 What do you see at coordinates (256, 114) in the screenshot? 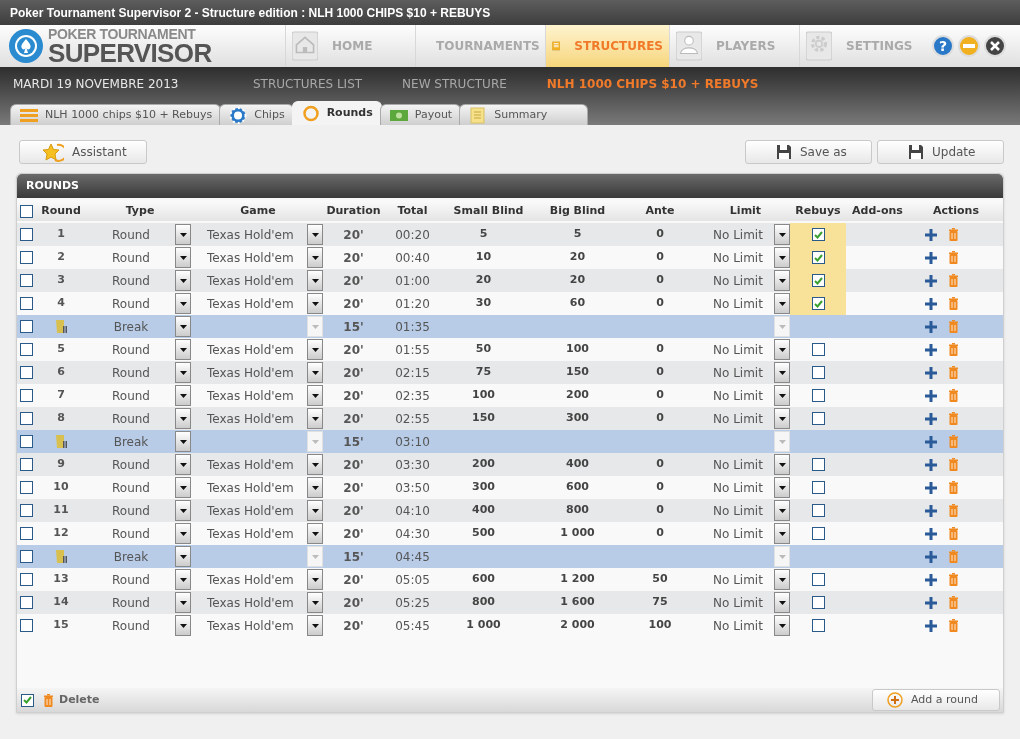
I see `tab: Chips` at bounding box center [256, 114].